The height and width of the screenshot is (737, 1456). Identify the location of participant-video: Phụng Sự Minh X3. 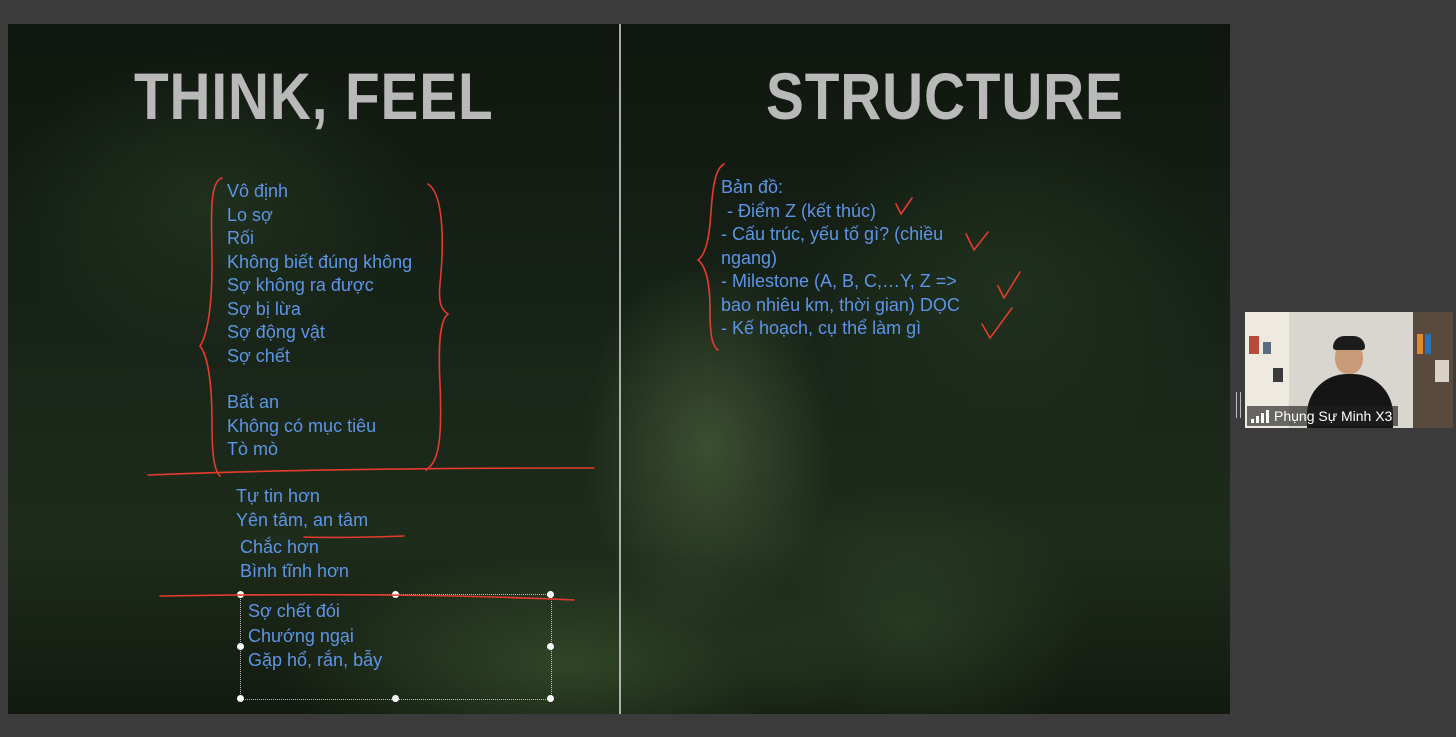
(1349, 370).